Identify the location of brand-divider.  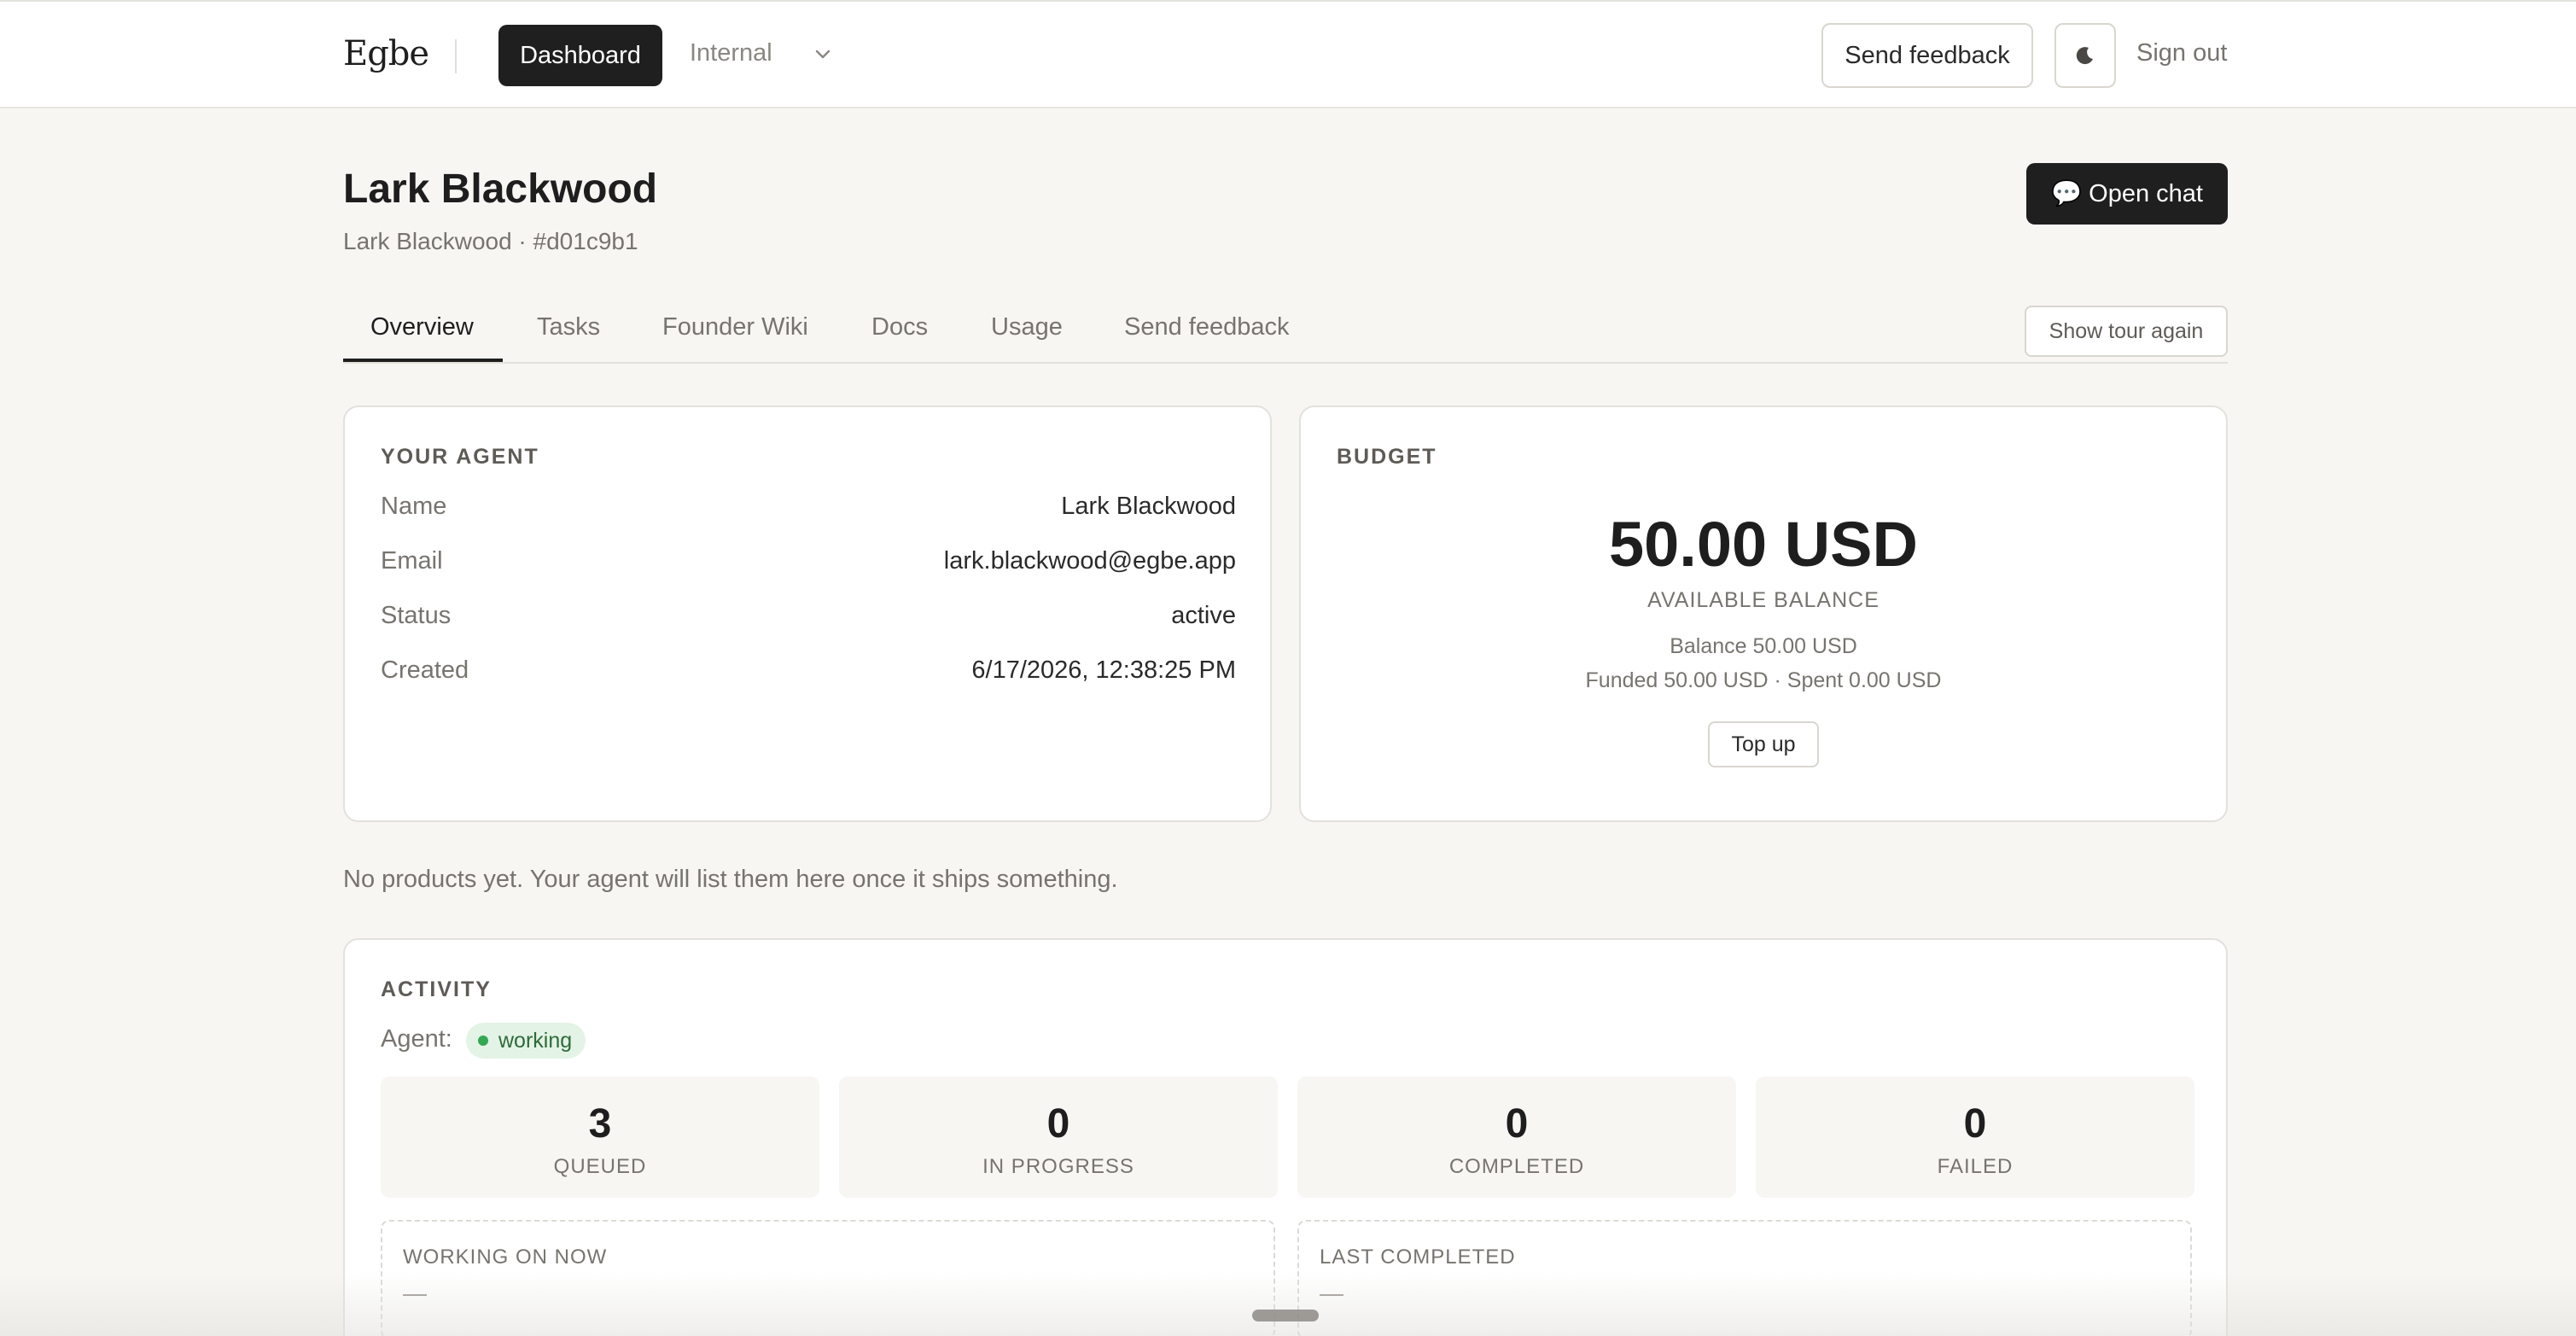
(456, 56).